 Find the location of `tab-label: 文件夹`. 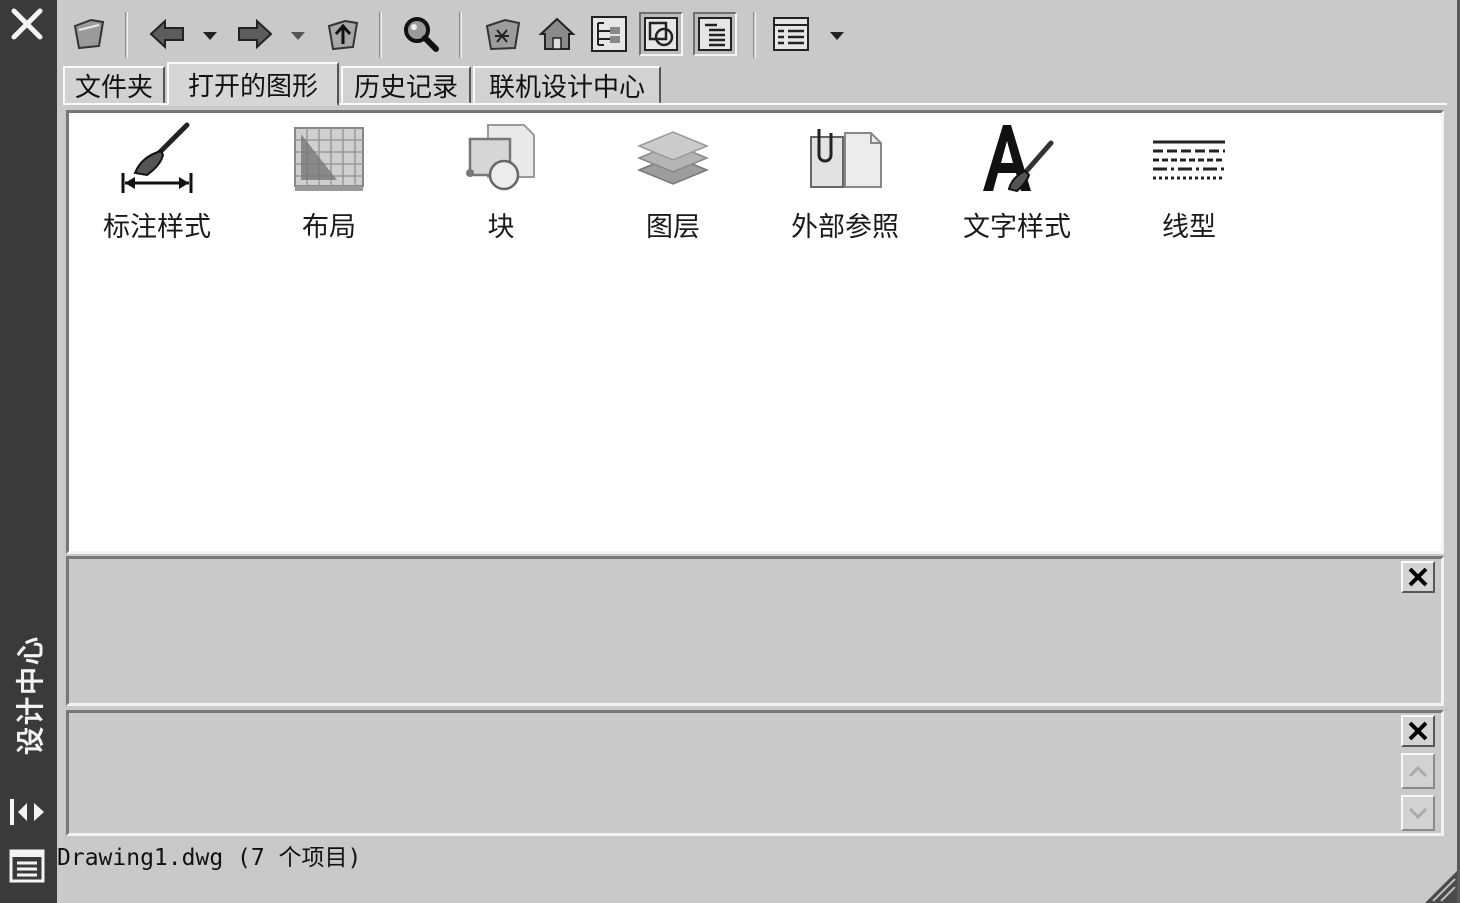

tab-label: 文件夹 is located at coordinates (113, 87).